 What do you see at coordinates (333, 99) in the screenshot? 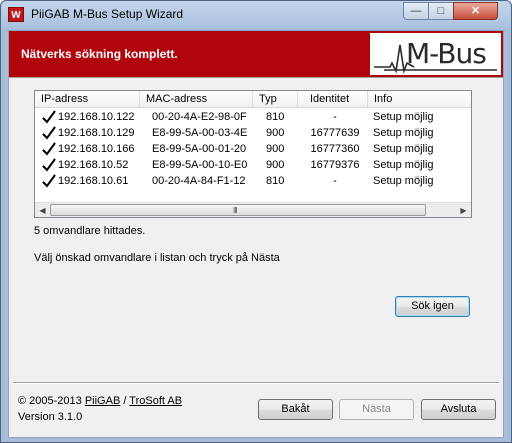
I see `column-header-identitet: Identitet` at bounding box center [333, 99].